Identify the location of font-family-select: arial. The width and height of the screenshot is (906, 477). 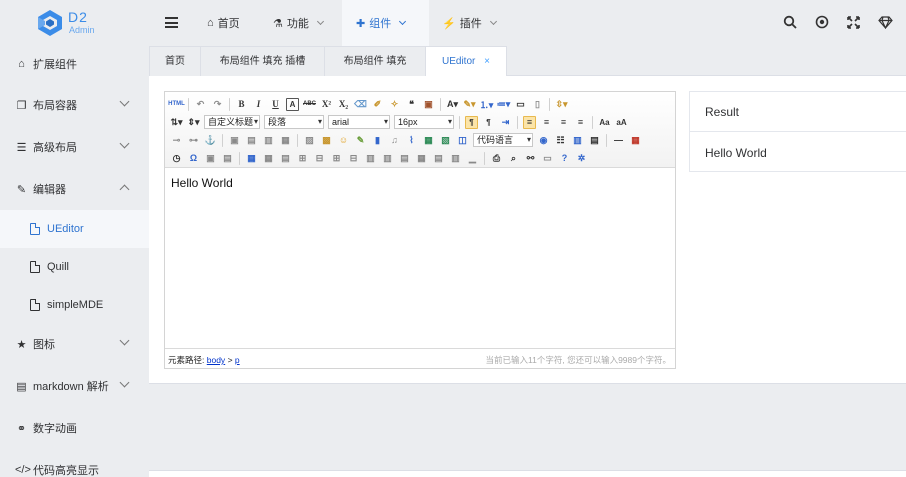
(359, 122).